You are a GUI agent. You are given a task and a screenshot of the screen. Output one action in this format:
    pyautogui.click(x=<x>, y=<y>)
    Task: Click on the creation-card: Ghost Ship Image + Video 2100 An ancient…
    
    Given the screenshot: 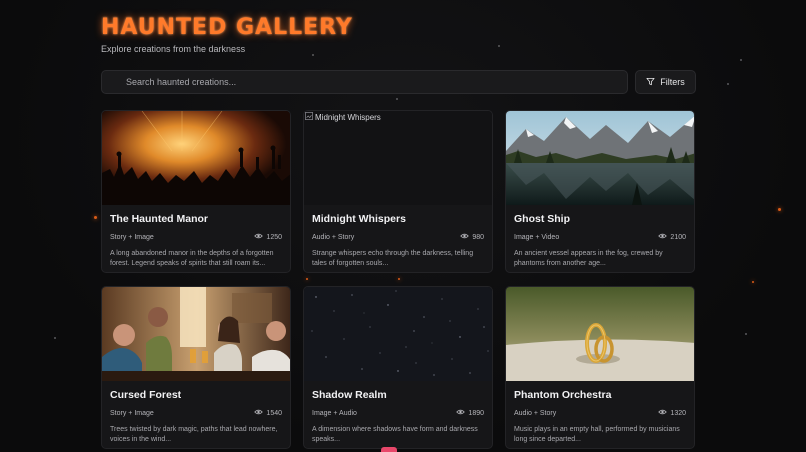 What is the action you would take?
    pyautogui.click(x=600, y=191)
    